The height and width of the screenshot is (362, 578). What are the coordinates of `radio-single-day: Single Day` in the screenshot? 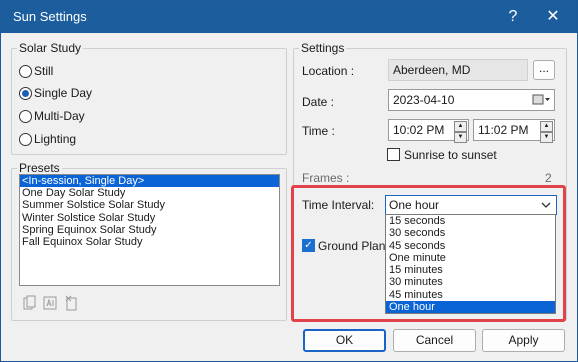 It's located at (55, 93).